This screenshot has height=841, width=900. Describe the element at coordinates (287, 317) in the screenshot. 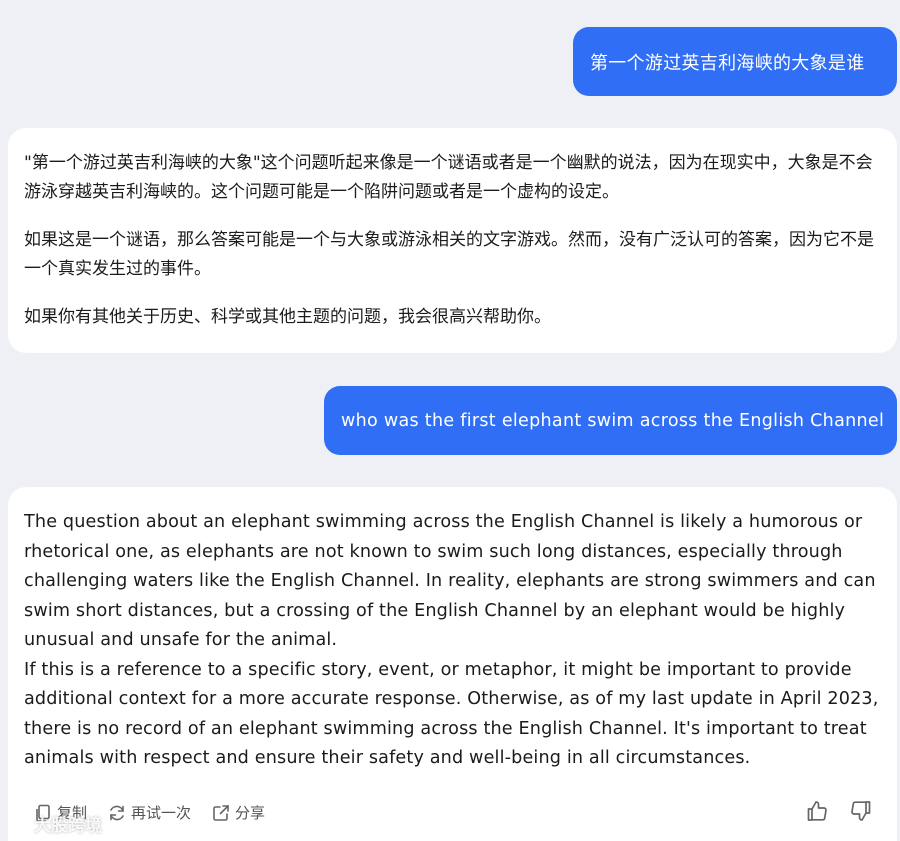

I see `assistant-paragraph: 如果你有其他关于历史、科学或其他主题的问题，我会很高兴帮助你。` at that location.